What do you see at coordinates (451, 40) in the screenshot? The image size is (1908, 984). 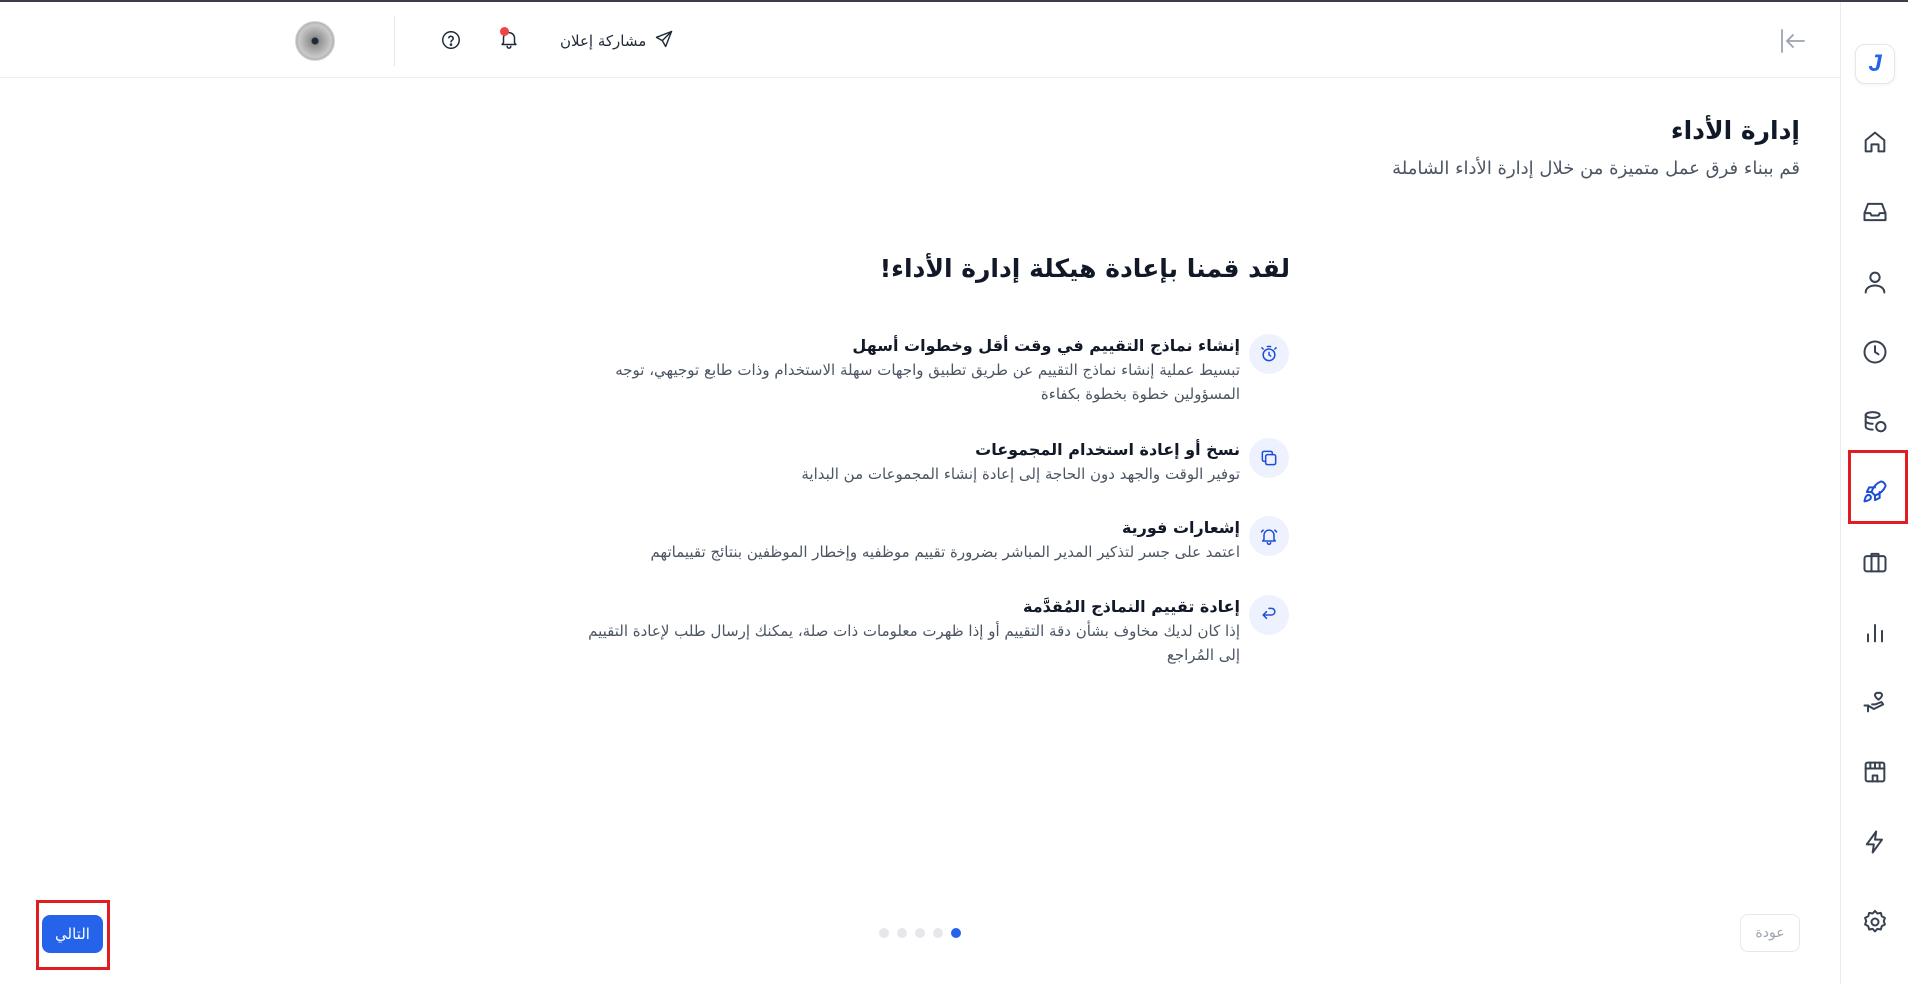 I see `help-icon` at bounding box center [451, 40].